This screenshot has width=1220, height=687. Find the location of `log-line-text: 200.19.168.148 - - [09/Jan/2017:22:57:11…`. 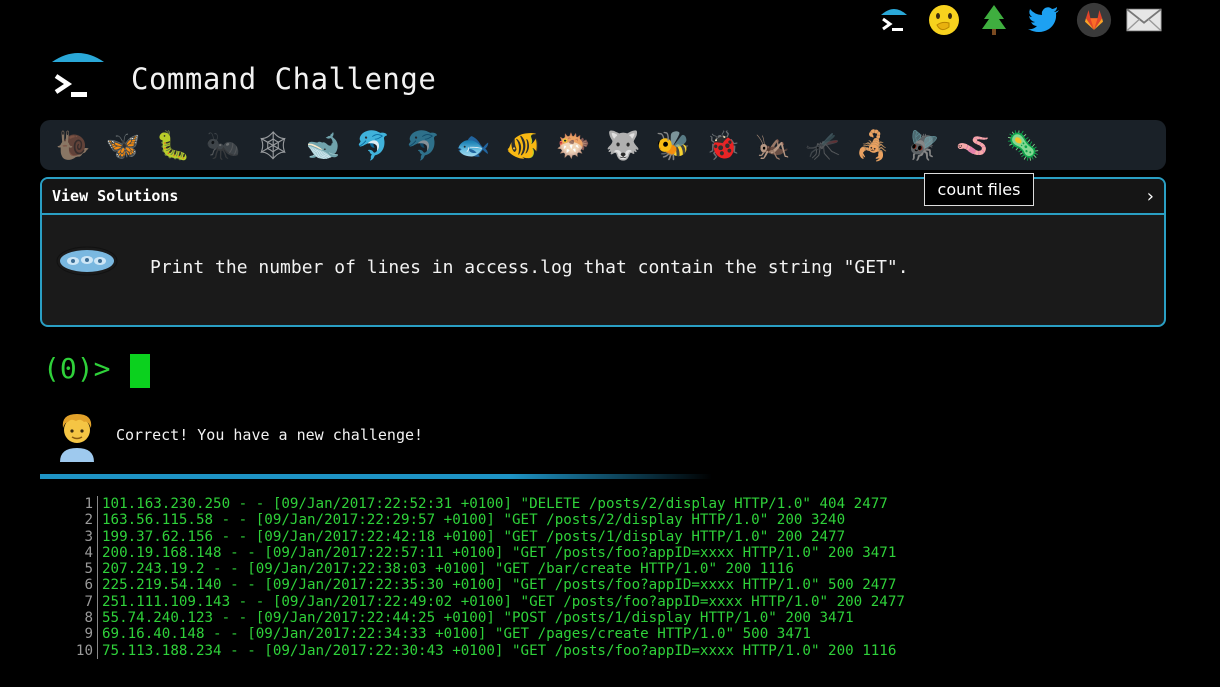

log-line-text: 200.19.168.148 - - [09/Jan/2017:22:57:11… is located at coordinates (499, 552).